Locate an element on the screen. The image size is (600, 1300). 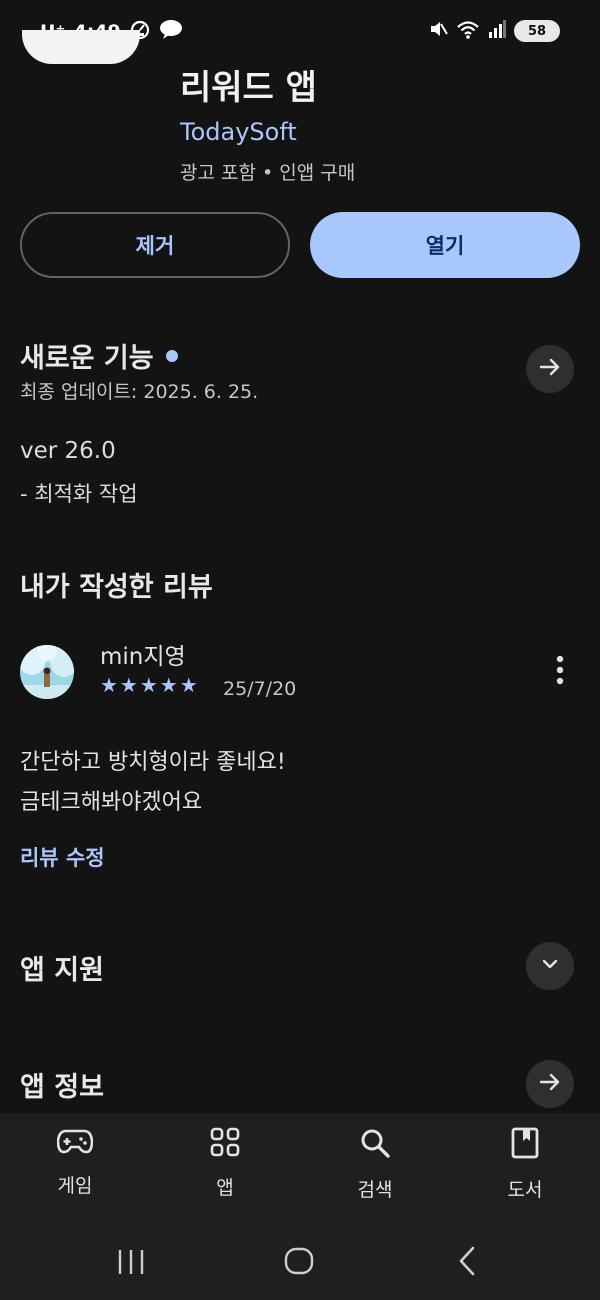
mute-icon is located at coordinates (438, 31).